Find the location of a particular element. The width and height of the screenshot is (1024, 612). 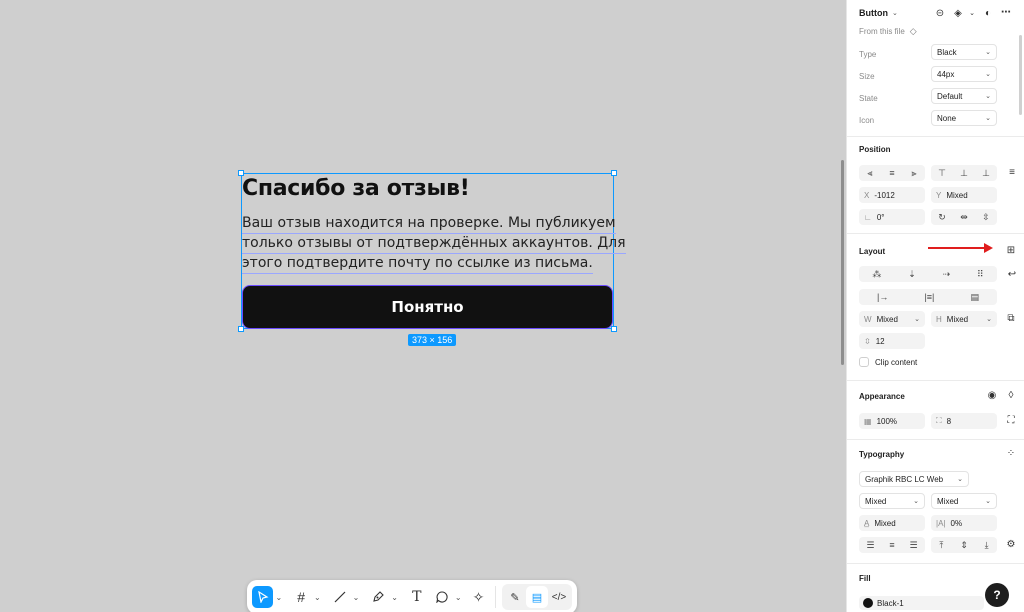

text-align-top-icon: ⤒ is located at coordinates (941, 545).